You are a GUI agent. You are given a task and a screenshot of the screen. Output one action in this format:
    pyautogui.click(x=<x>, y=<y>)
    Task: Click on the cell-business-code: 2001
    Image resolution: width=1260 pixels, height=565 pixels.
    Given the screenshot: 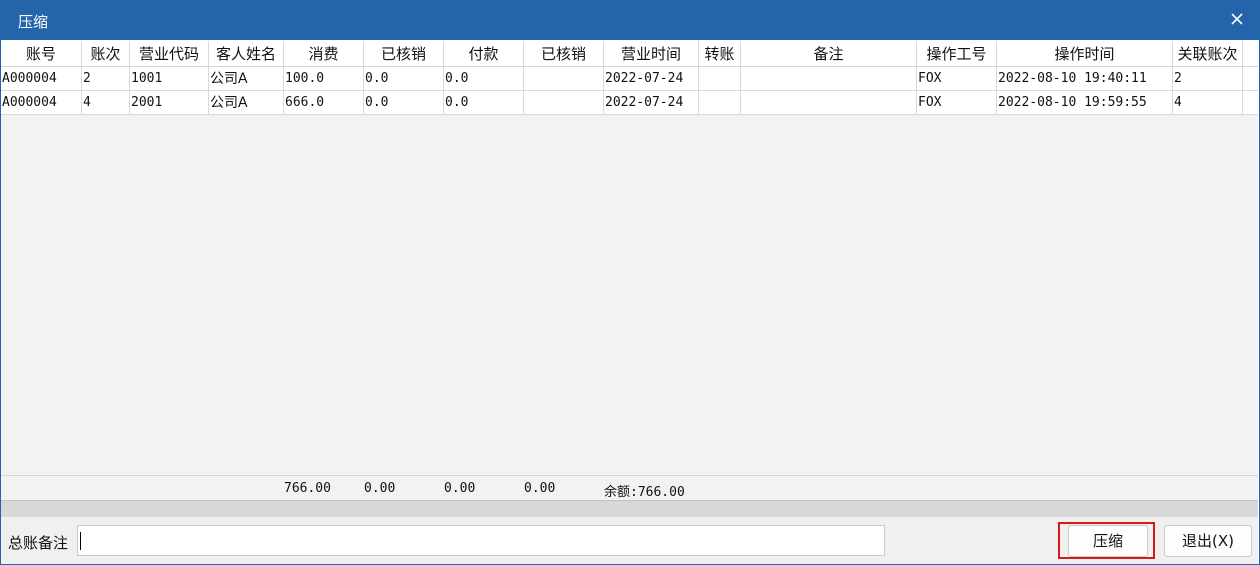 What is the action you would take?
    pyautogui.click(x=169, y=103)
    